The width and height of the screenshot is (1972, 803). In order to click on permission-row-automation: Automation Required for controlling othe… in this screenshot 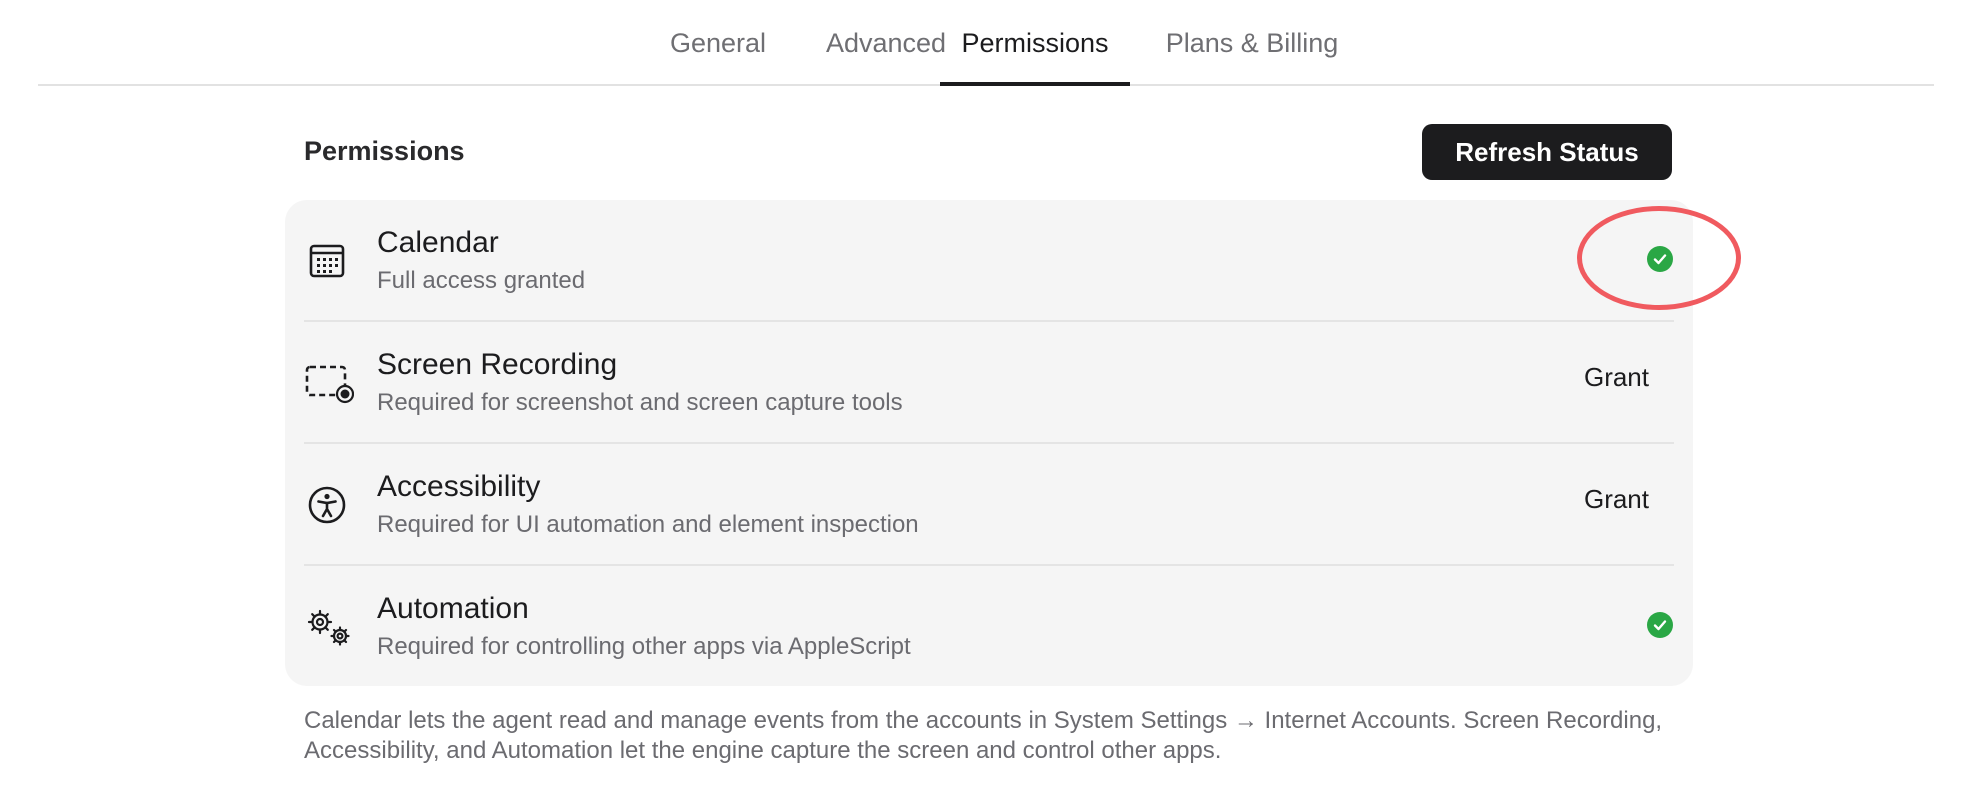, I will do `click(989, 626)`.